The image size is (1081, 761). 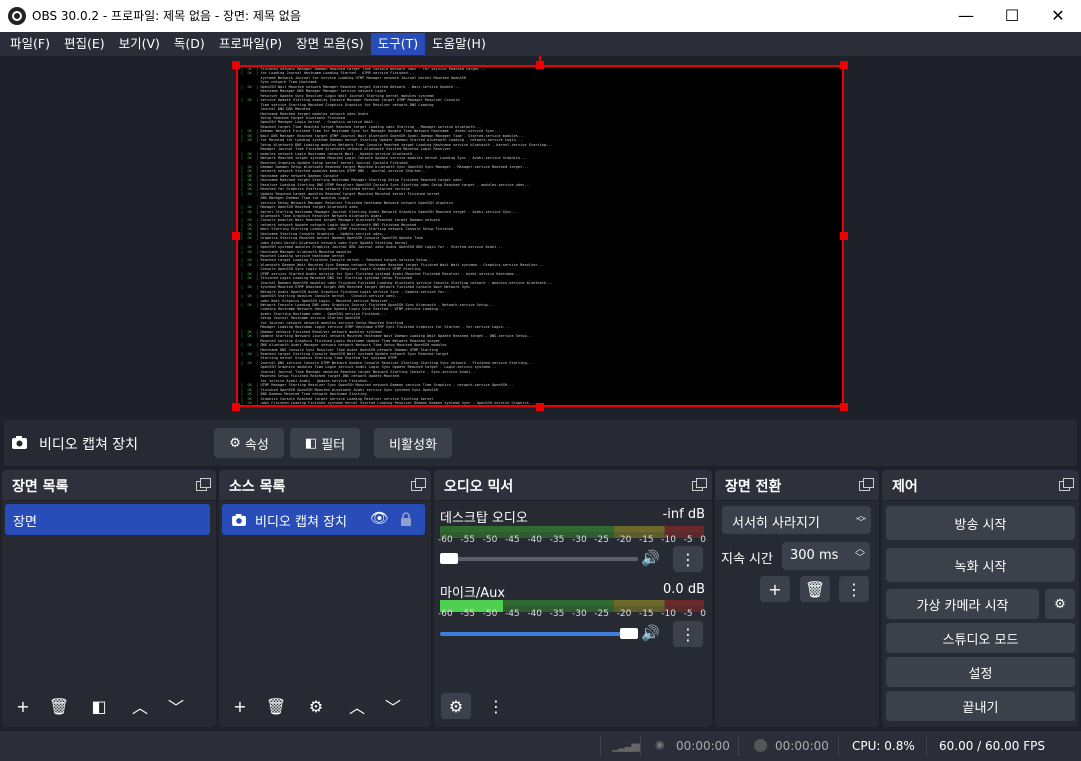 What do you see at coordinates (557, 540) in the screenshot?
I see `tick-label: -35` at bounding box center [557, 540].